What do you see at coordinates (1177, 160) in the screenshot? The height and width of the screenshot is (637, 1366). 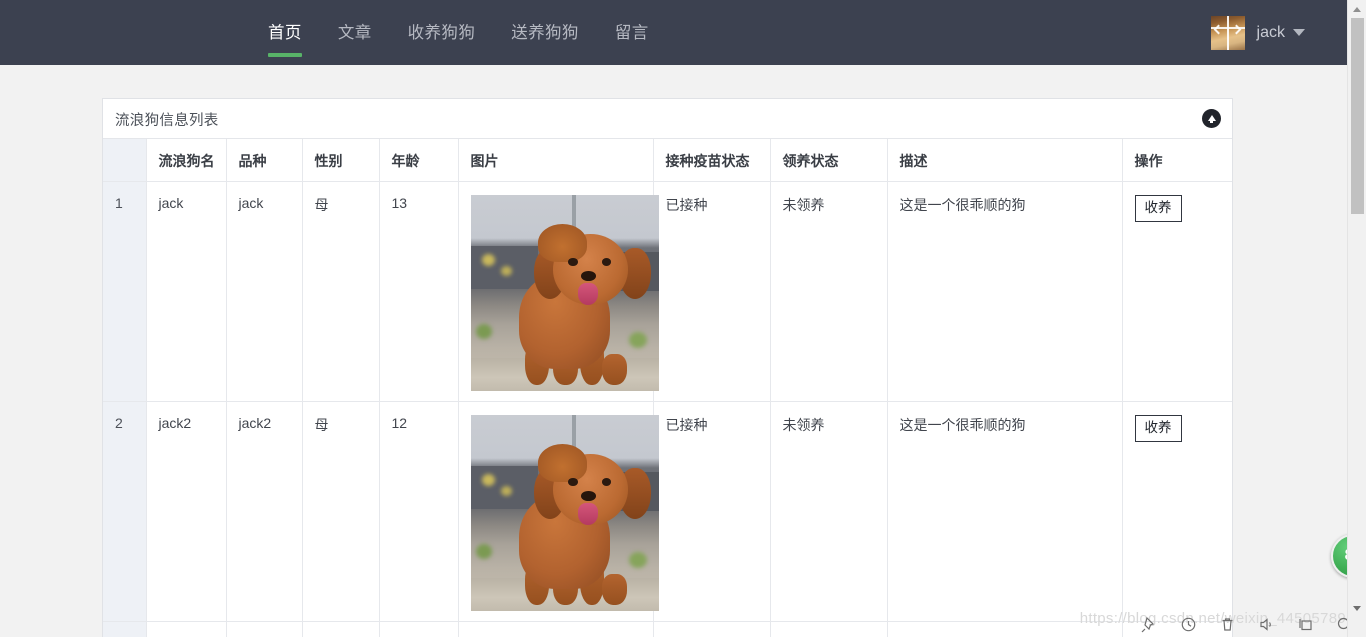 I see `column-header-operation: 操作` at bounding box center [1177, 160].